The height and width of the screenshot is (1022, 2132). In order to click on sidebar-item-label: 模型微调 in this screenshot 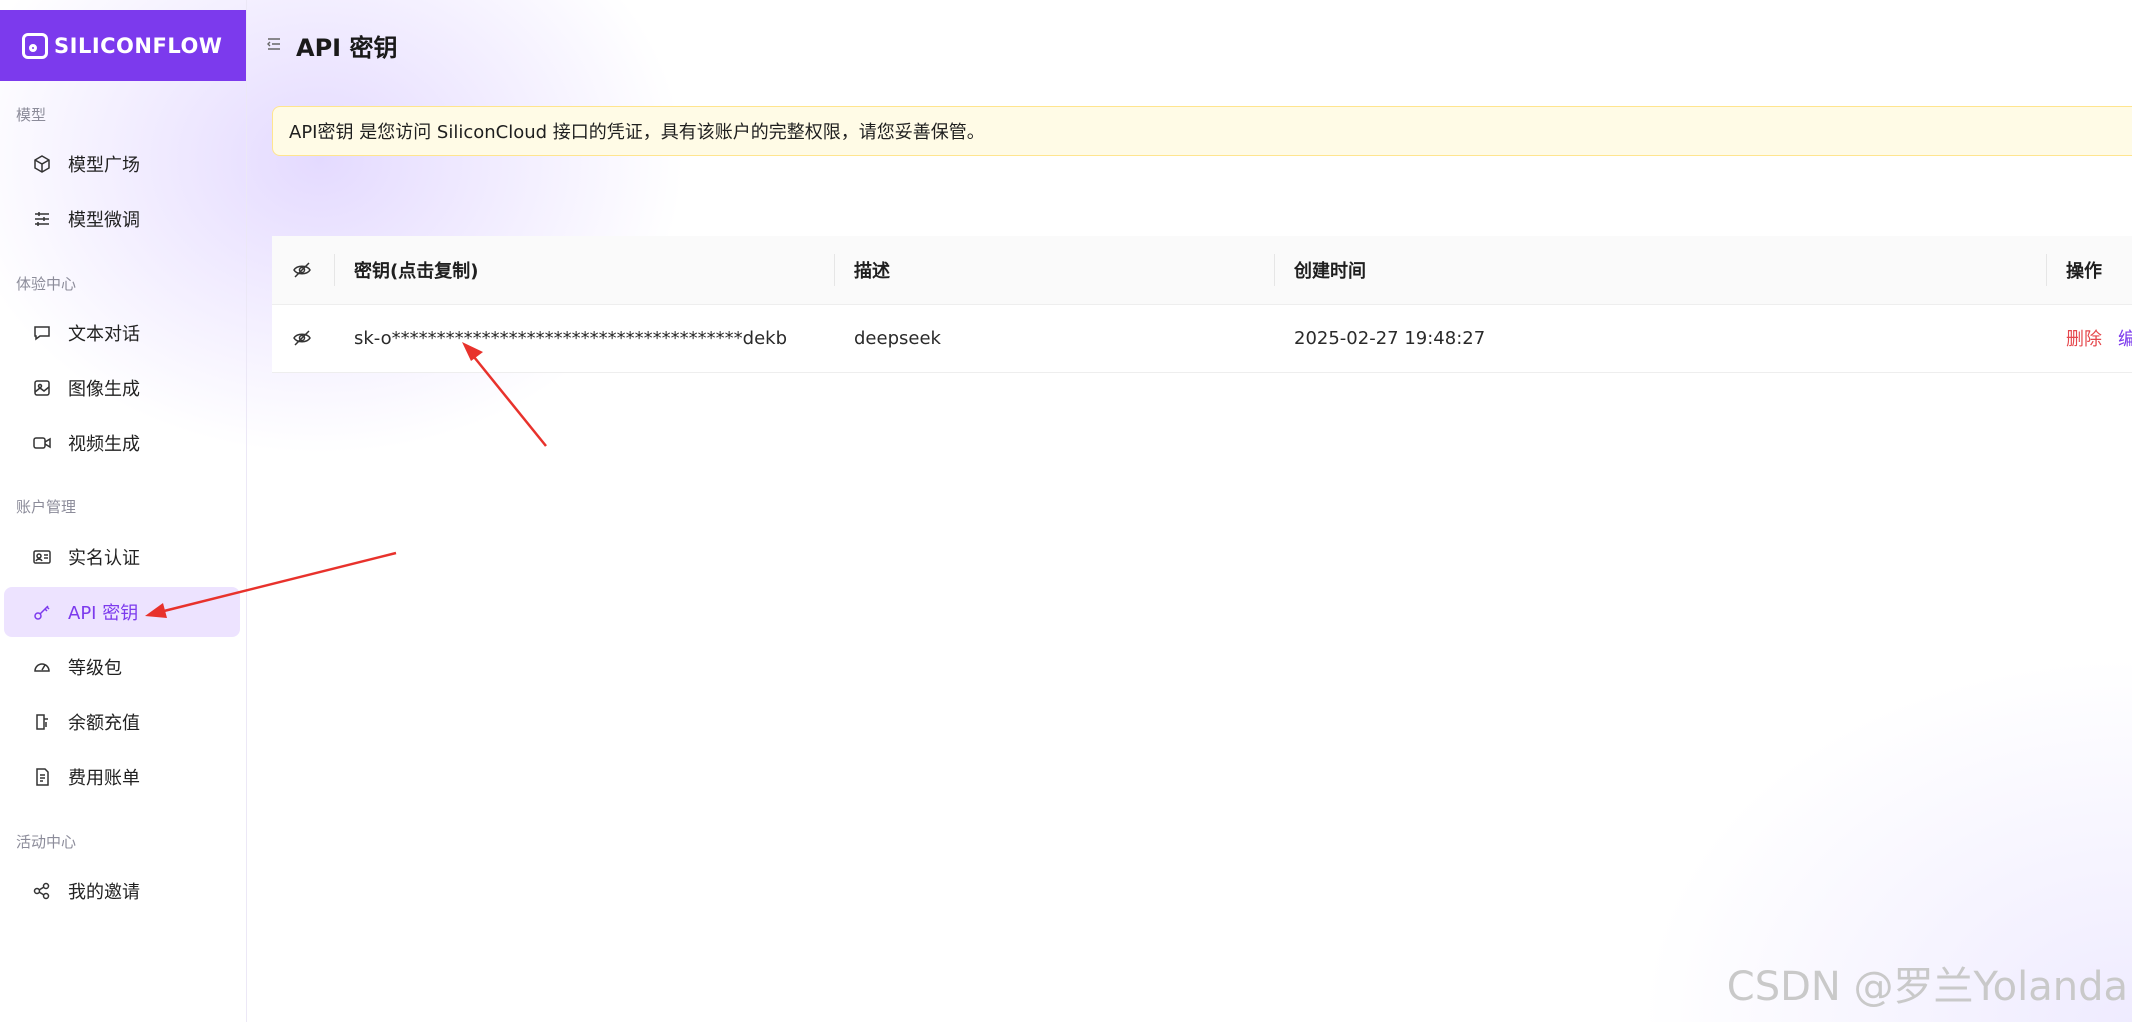, I will do `click(104, 220)`.